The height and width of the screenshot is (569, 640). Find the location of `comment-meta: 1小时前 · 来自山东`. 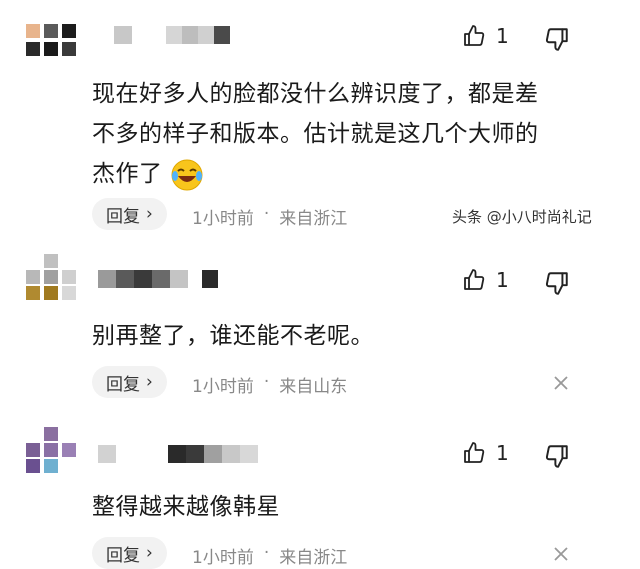

comment-meta: 1小时前 · 来自山东 is located at coordinates (269, 384).